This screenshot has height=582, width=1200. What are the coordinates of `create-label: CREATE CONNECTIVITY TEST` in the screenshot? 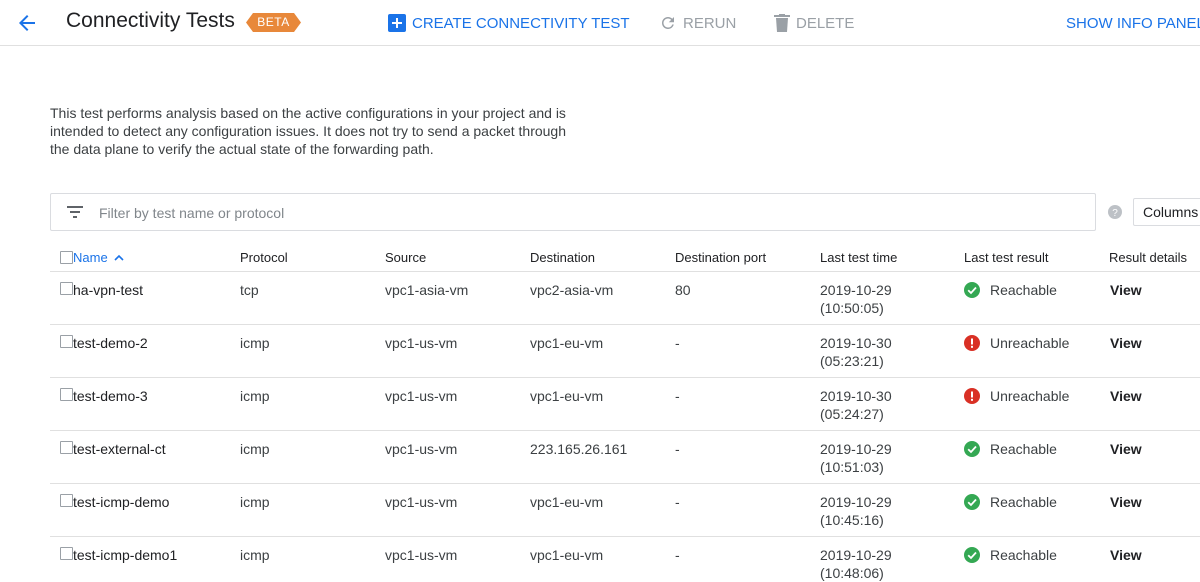 It's located at (521, 23).